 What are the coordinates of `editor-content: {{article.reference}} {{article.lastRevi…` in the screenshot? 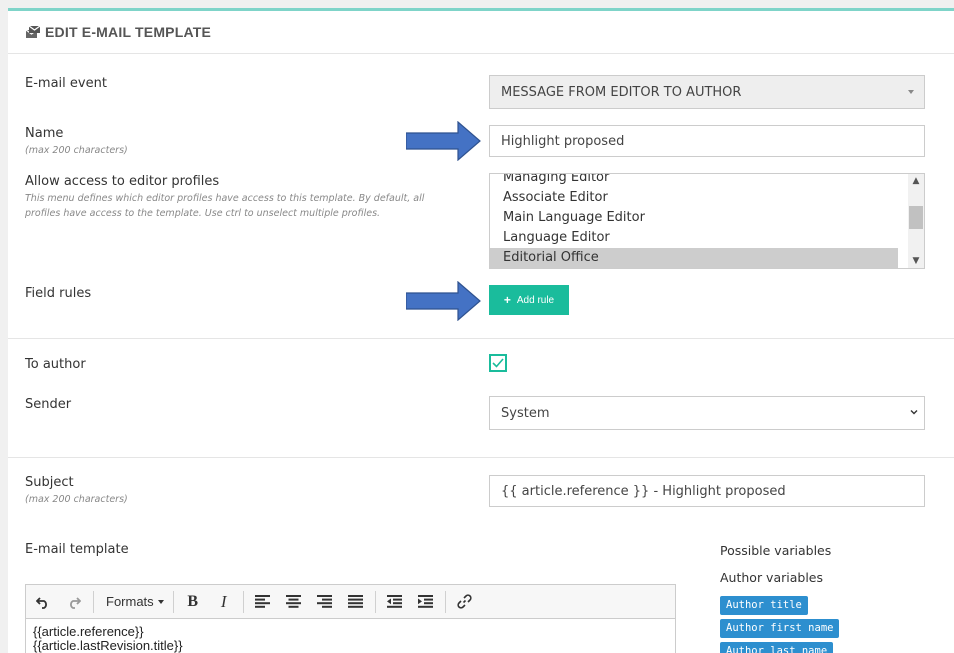 It's located at (350, 636).